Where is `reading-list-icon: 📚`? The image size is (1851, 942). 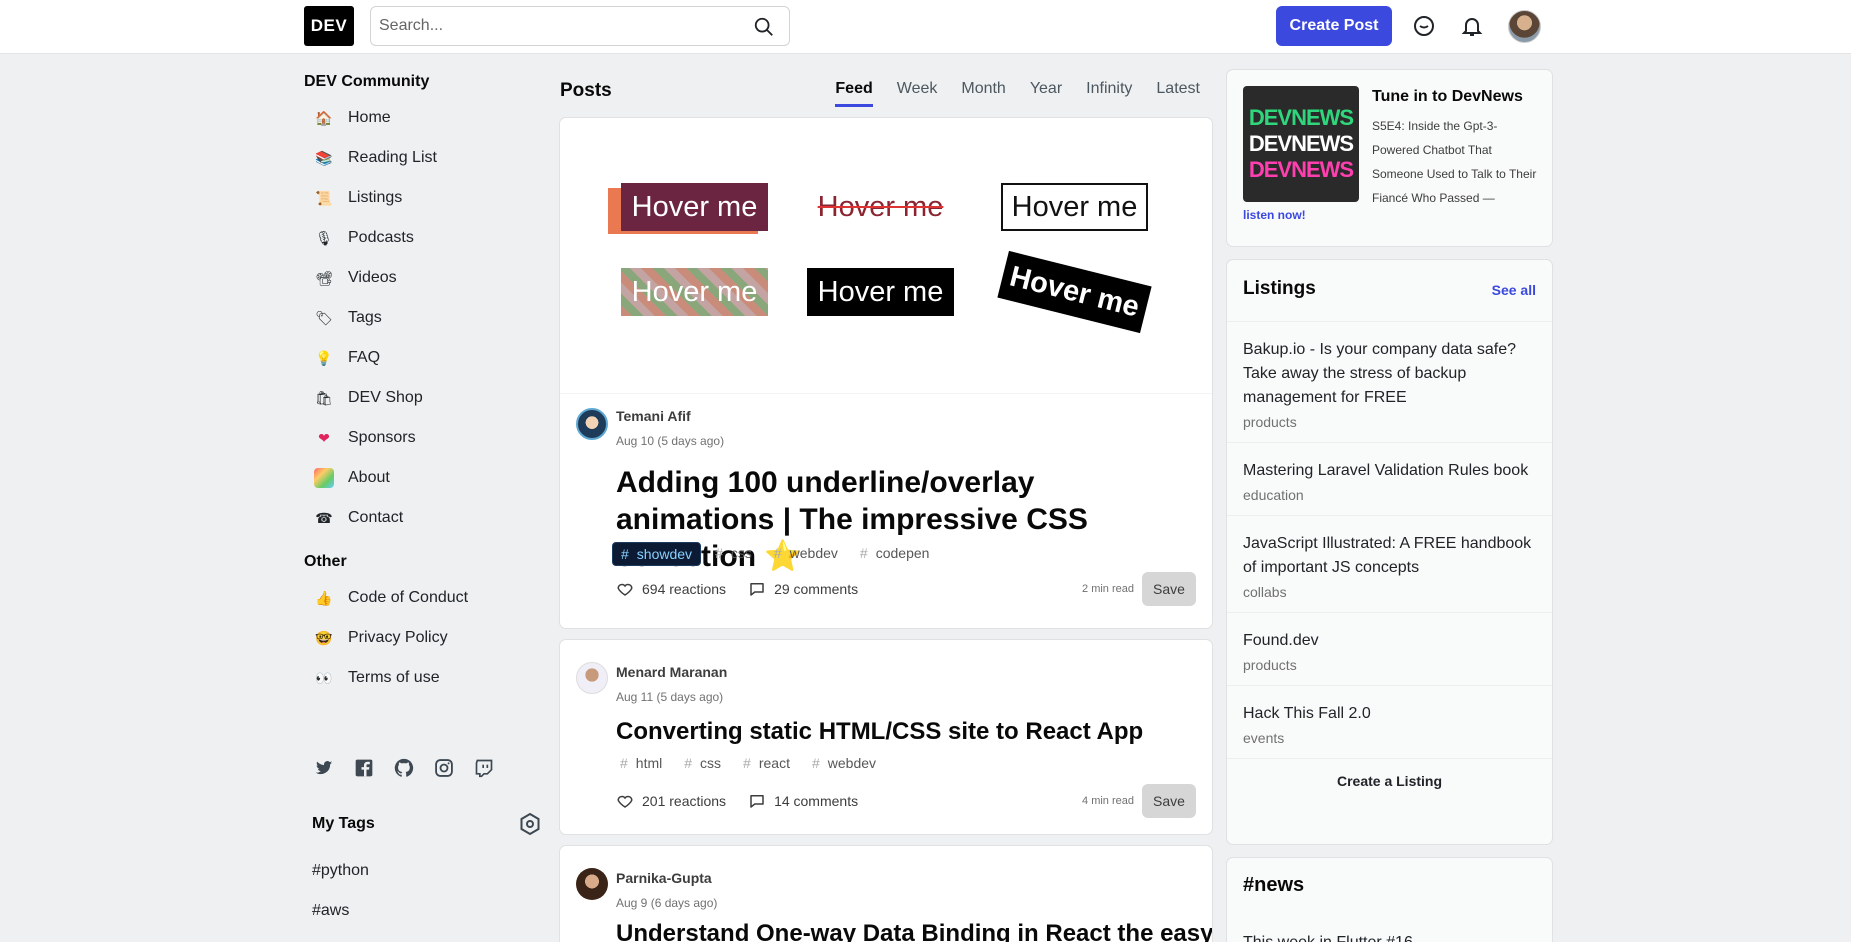
reading-list-icon: 📚 is located at coordinates (324, 157).